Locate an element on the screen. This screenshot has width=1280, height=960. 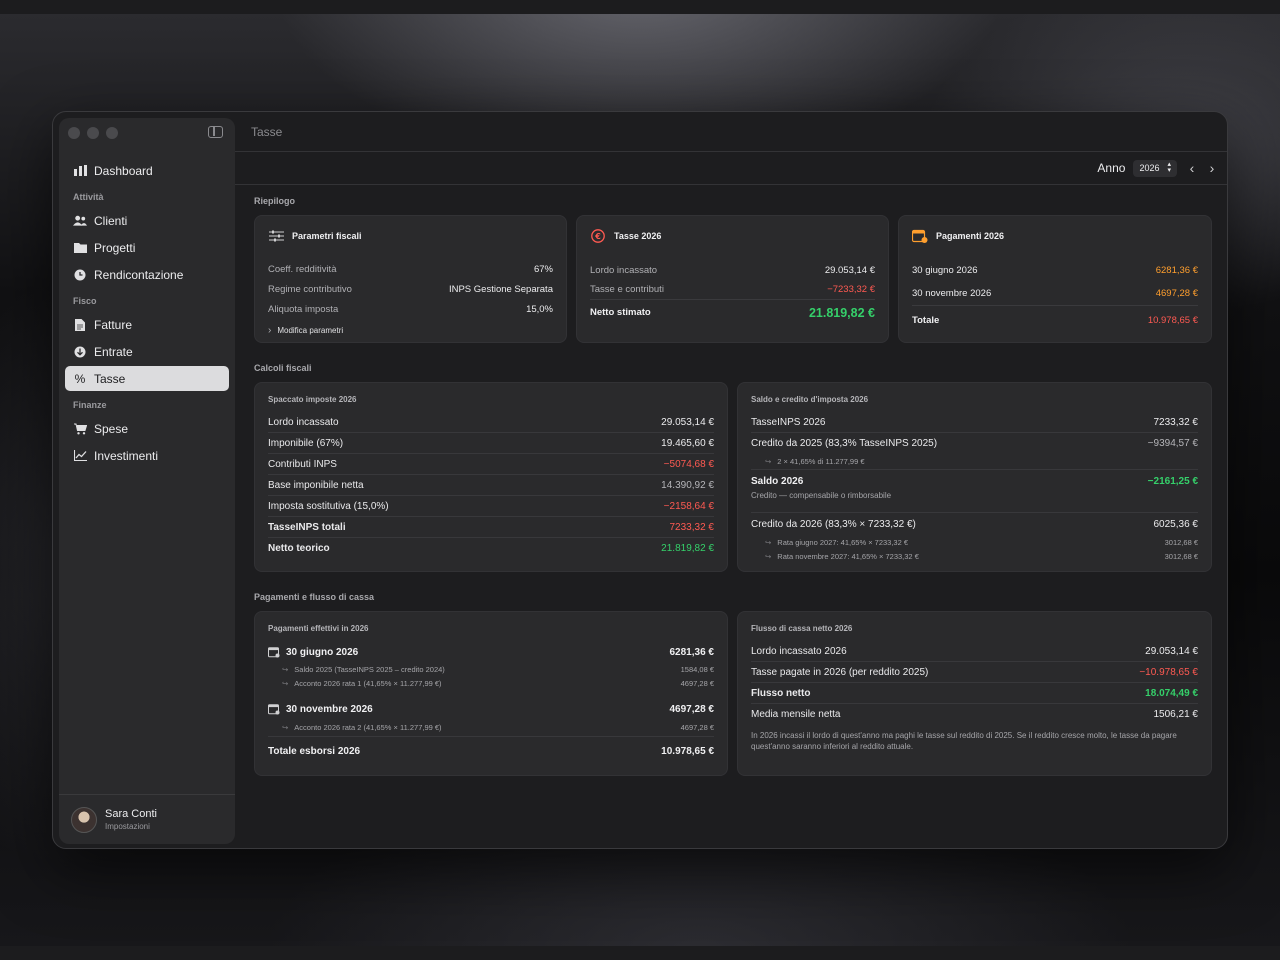
card-title: Flusso di cassa netto 2026 is located at coordinates (802, 628).